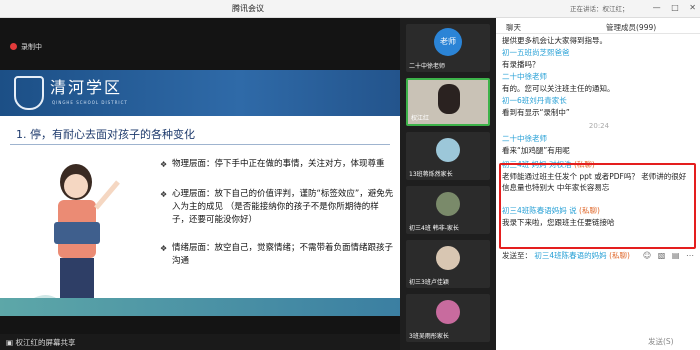 Image resolution: width=700 pixels, height=350 pixels. What do you see at coordinates (517, 255) in the screenshot?
I see `send-to-label: 发送至：` at bounding box center [517, 255].